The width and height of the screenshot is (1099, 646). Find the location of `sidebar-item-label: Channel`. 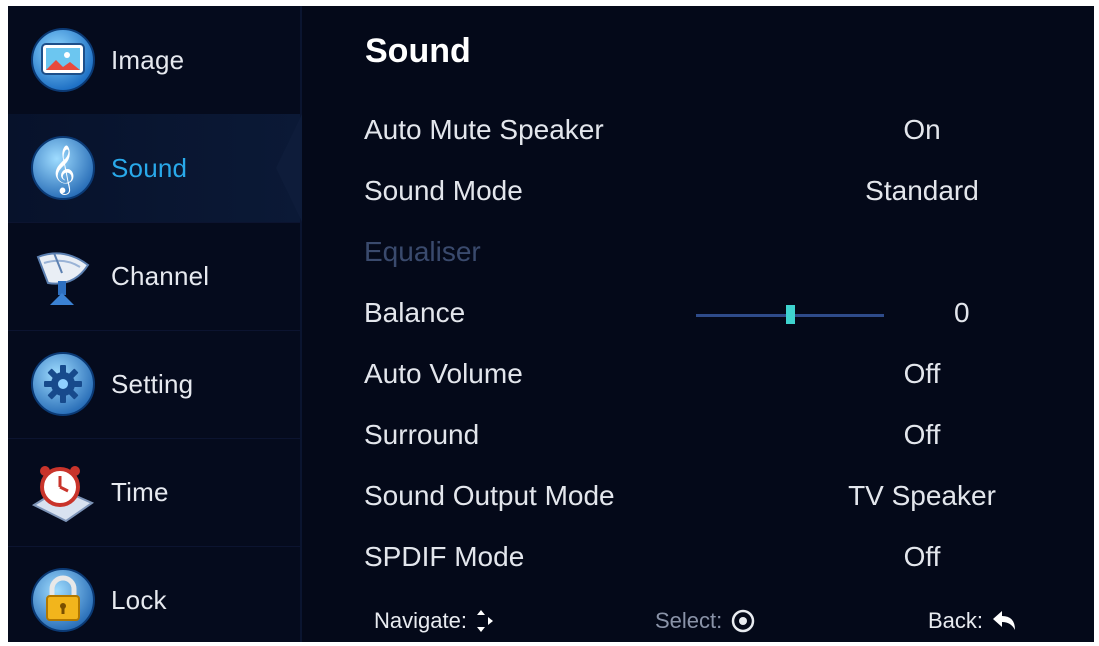

sidebar-item-label: Channel is located at coordinates (160, 275).